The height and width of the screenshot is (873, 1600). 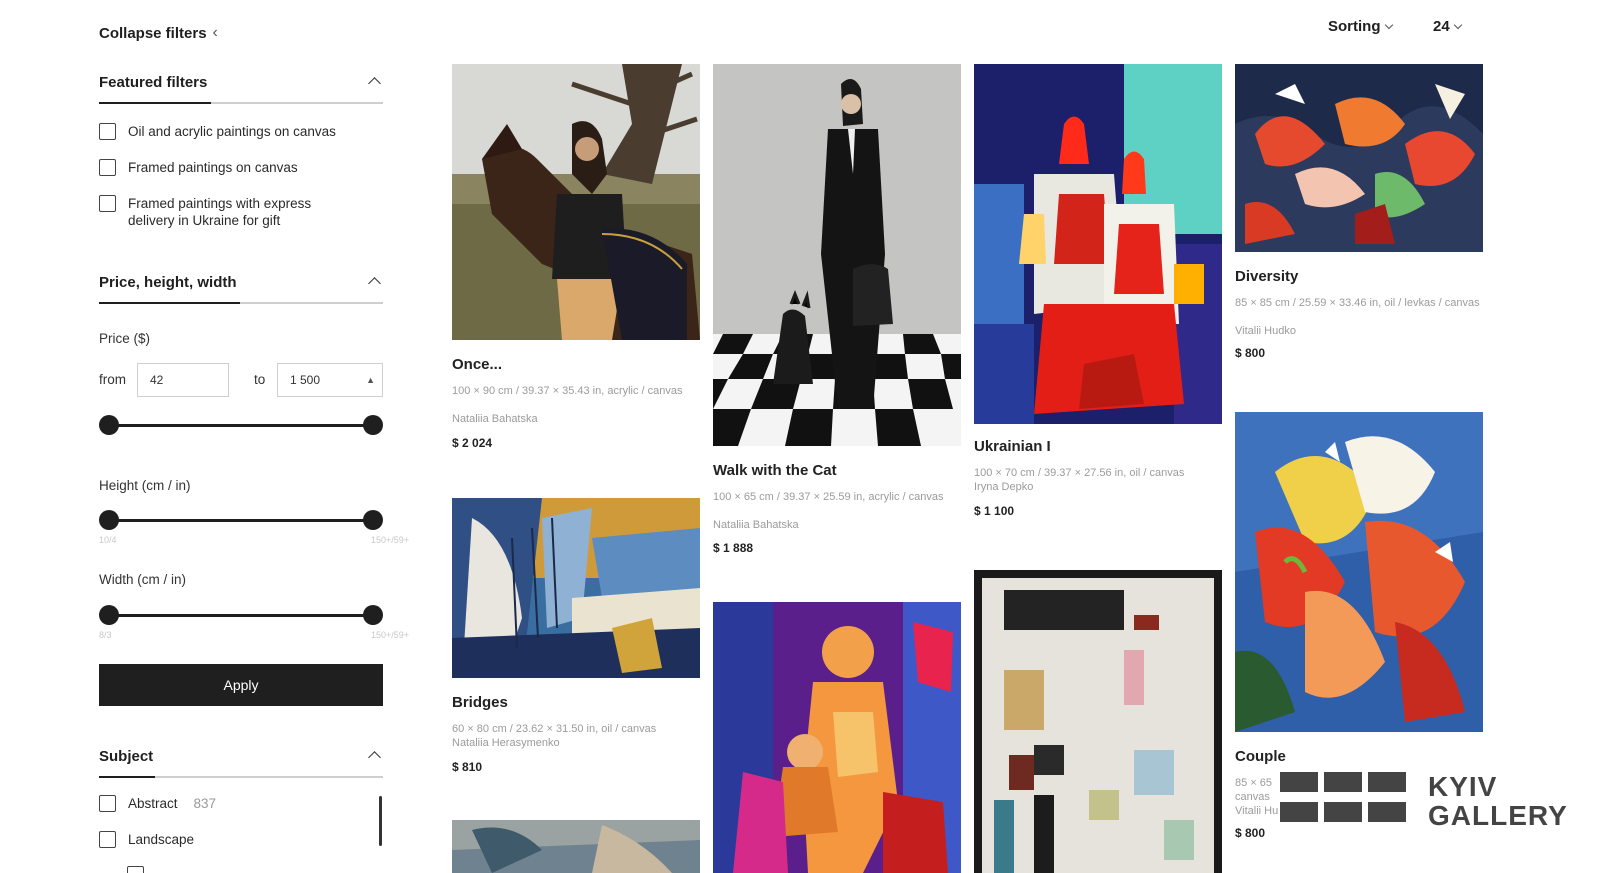 What do you see at coordinates (135, 869) in the screenshot?
I see `sub-checkbox` at bounding box center [135, 869].